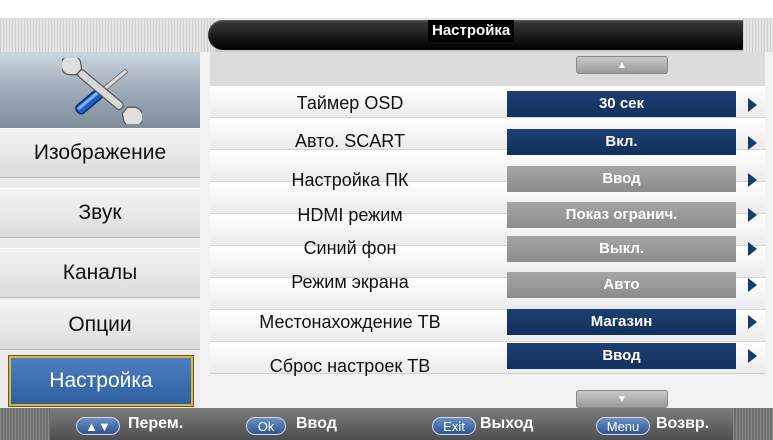 The height and width of the screenshot is (440, 773). Describe the element at coordinates (350, 366) in the screenshot. I see `setting-label: Сброс настроек ТВ` at that location.